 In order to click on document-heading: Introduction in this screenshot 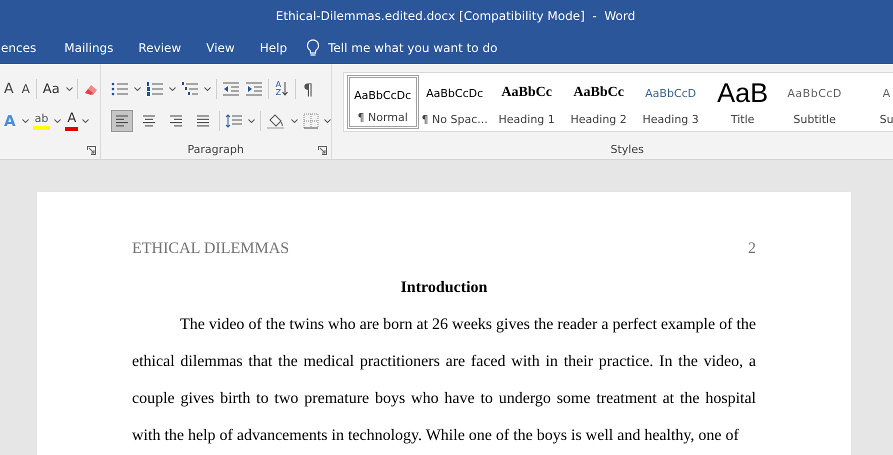, I will do `click(444, 288)`.